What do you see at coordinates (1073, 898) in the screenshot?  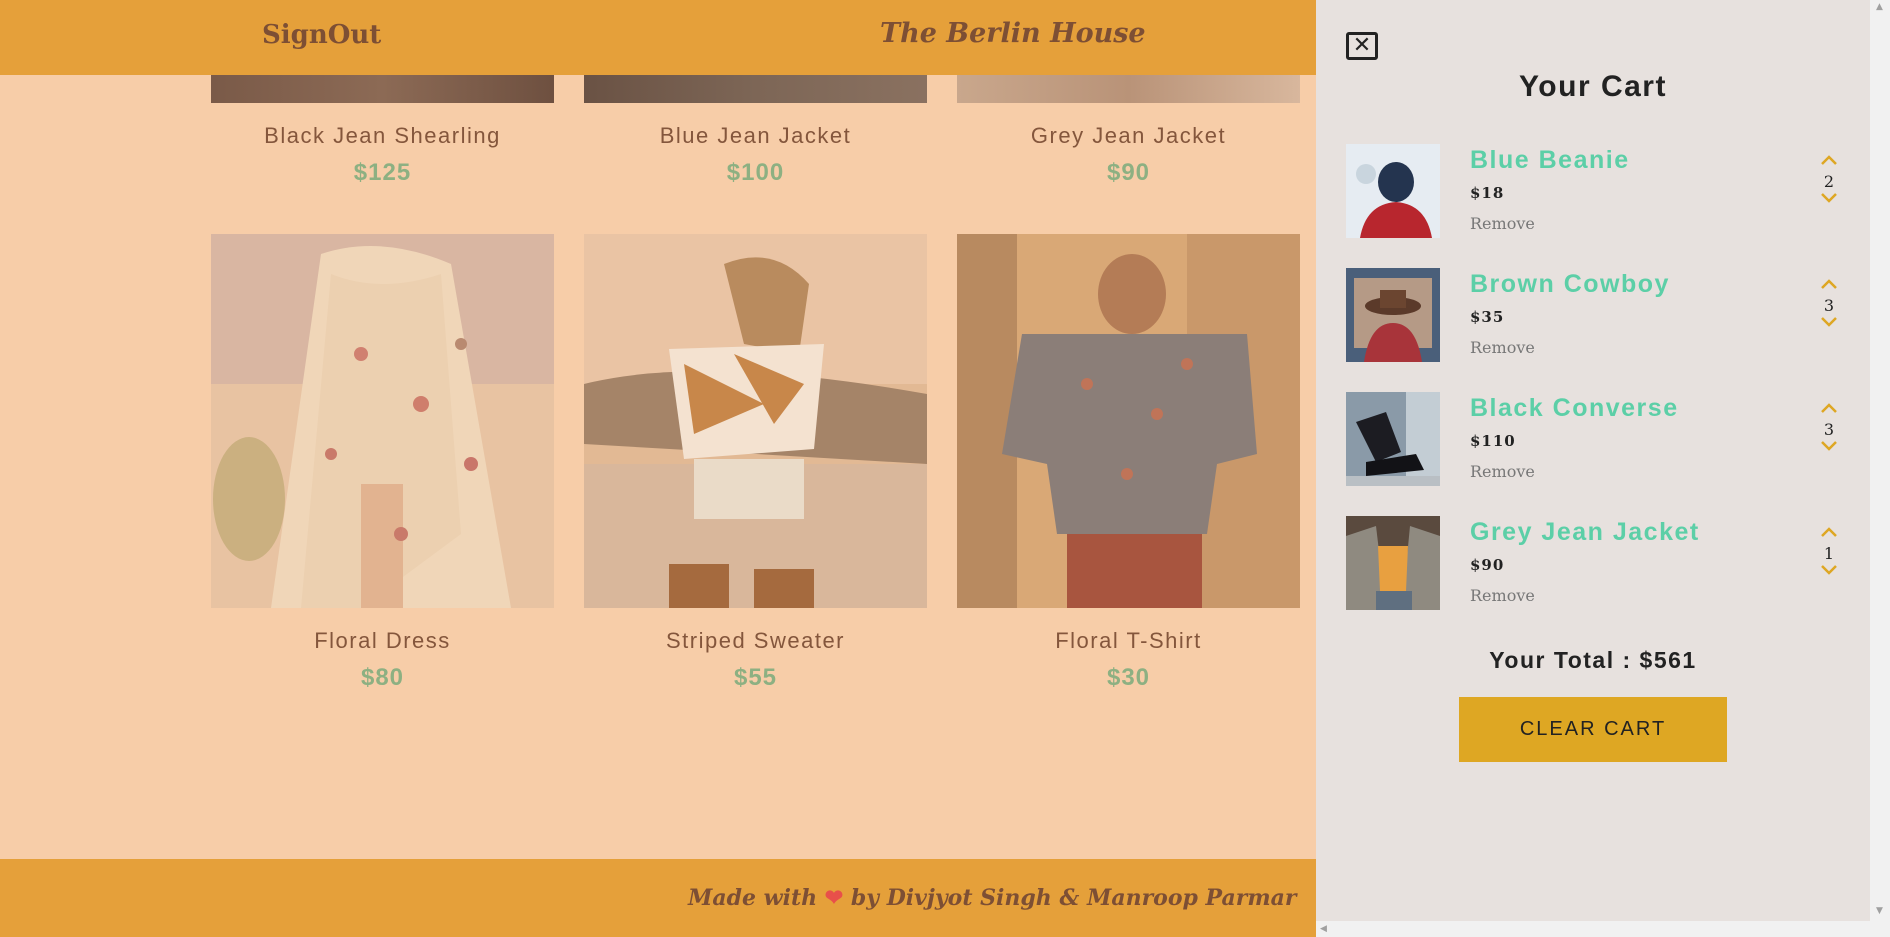 I see `footer-authors: by Divjyot Singh & Manroop Parmar` at bounding box center [1073, 898].